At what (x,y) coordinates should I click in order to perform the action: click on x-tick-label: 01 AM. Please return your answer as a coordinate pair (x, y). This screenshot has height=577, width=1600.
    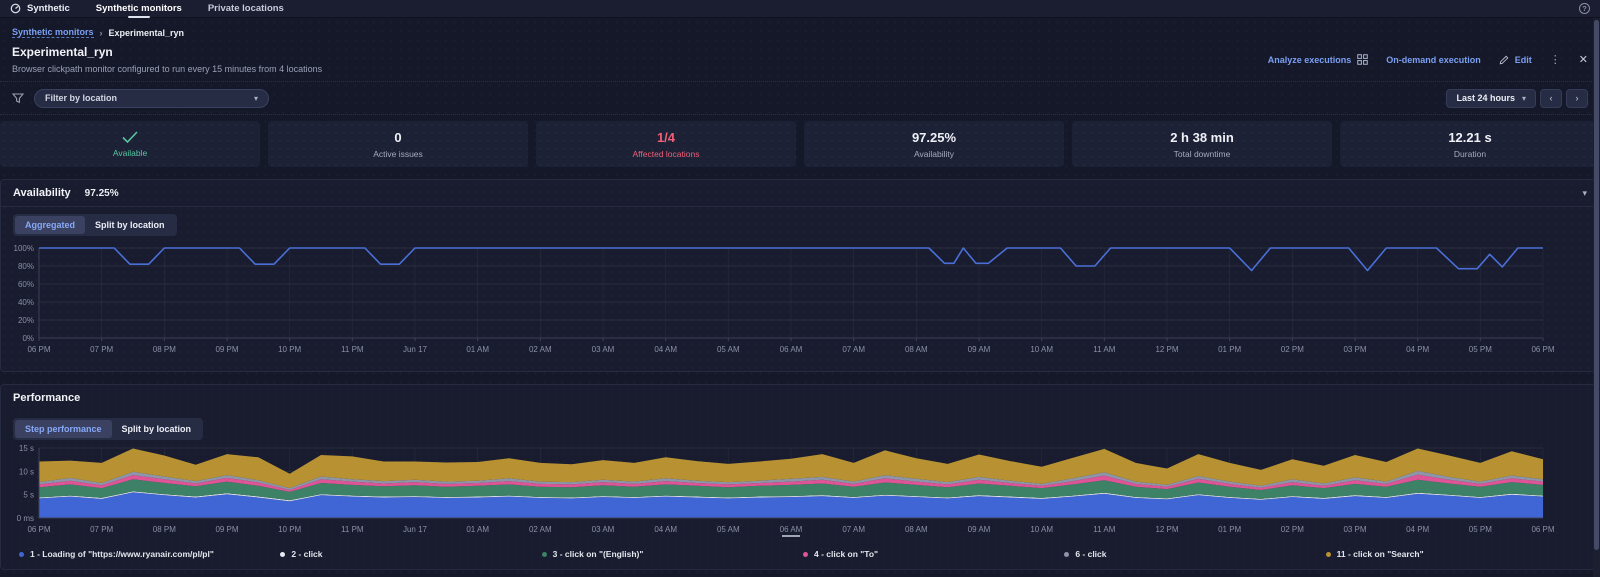
    Looking at the image, I should click on (477, 349).